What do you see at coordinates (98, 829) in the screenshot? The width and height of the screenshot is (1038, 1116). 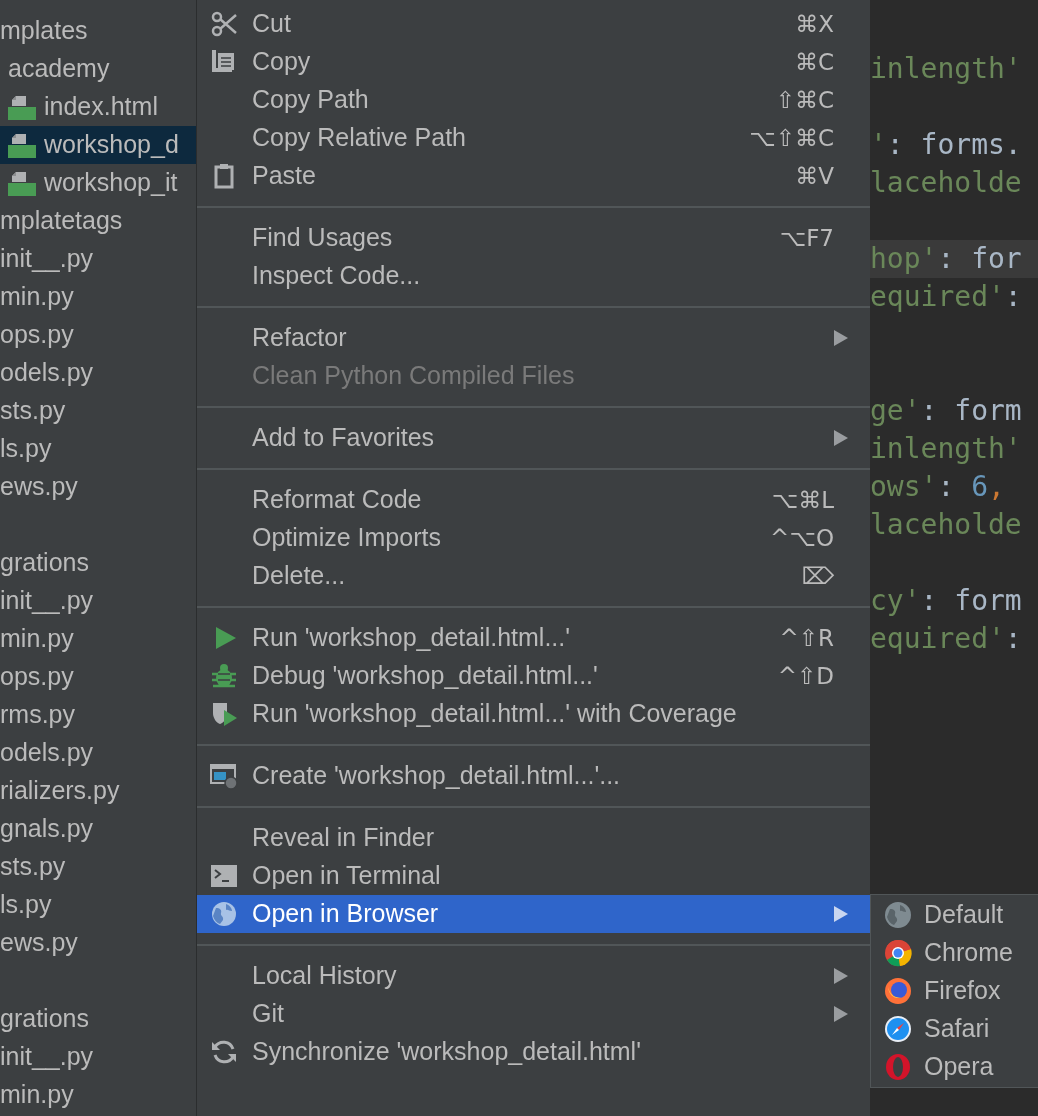 I see `tree-row: gnals.py` at bounding box center [98, 829].